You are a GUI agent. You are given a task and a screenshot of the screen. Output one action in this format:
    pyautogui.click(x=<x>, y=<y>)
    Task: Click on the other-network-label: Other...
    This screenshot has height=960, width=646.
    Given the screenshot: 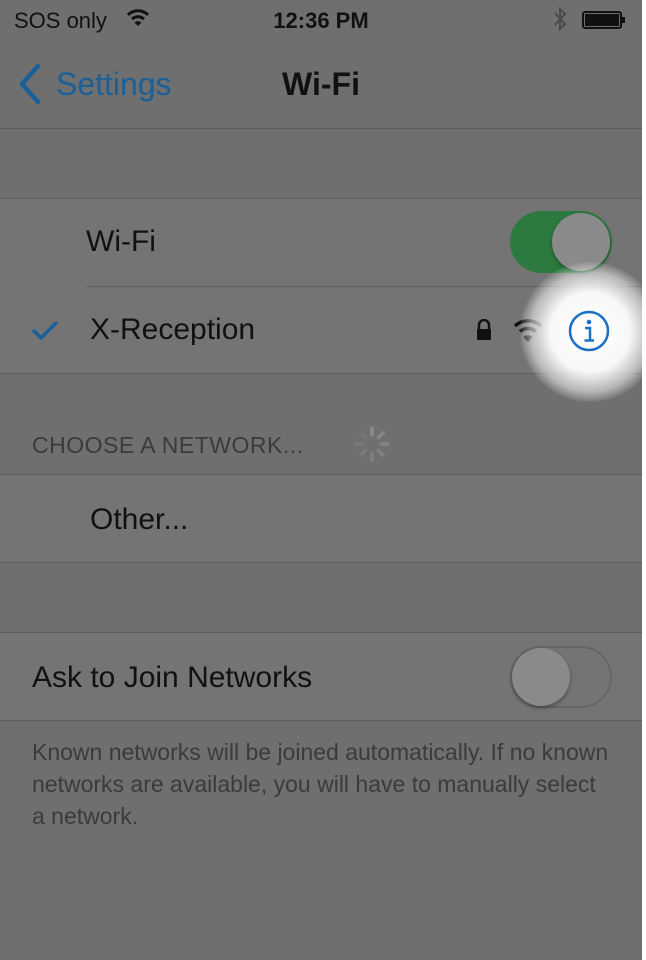 What is the action you would take?
    pyautogui.click(x=139, y=519)
    